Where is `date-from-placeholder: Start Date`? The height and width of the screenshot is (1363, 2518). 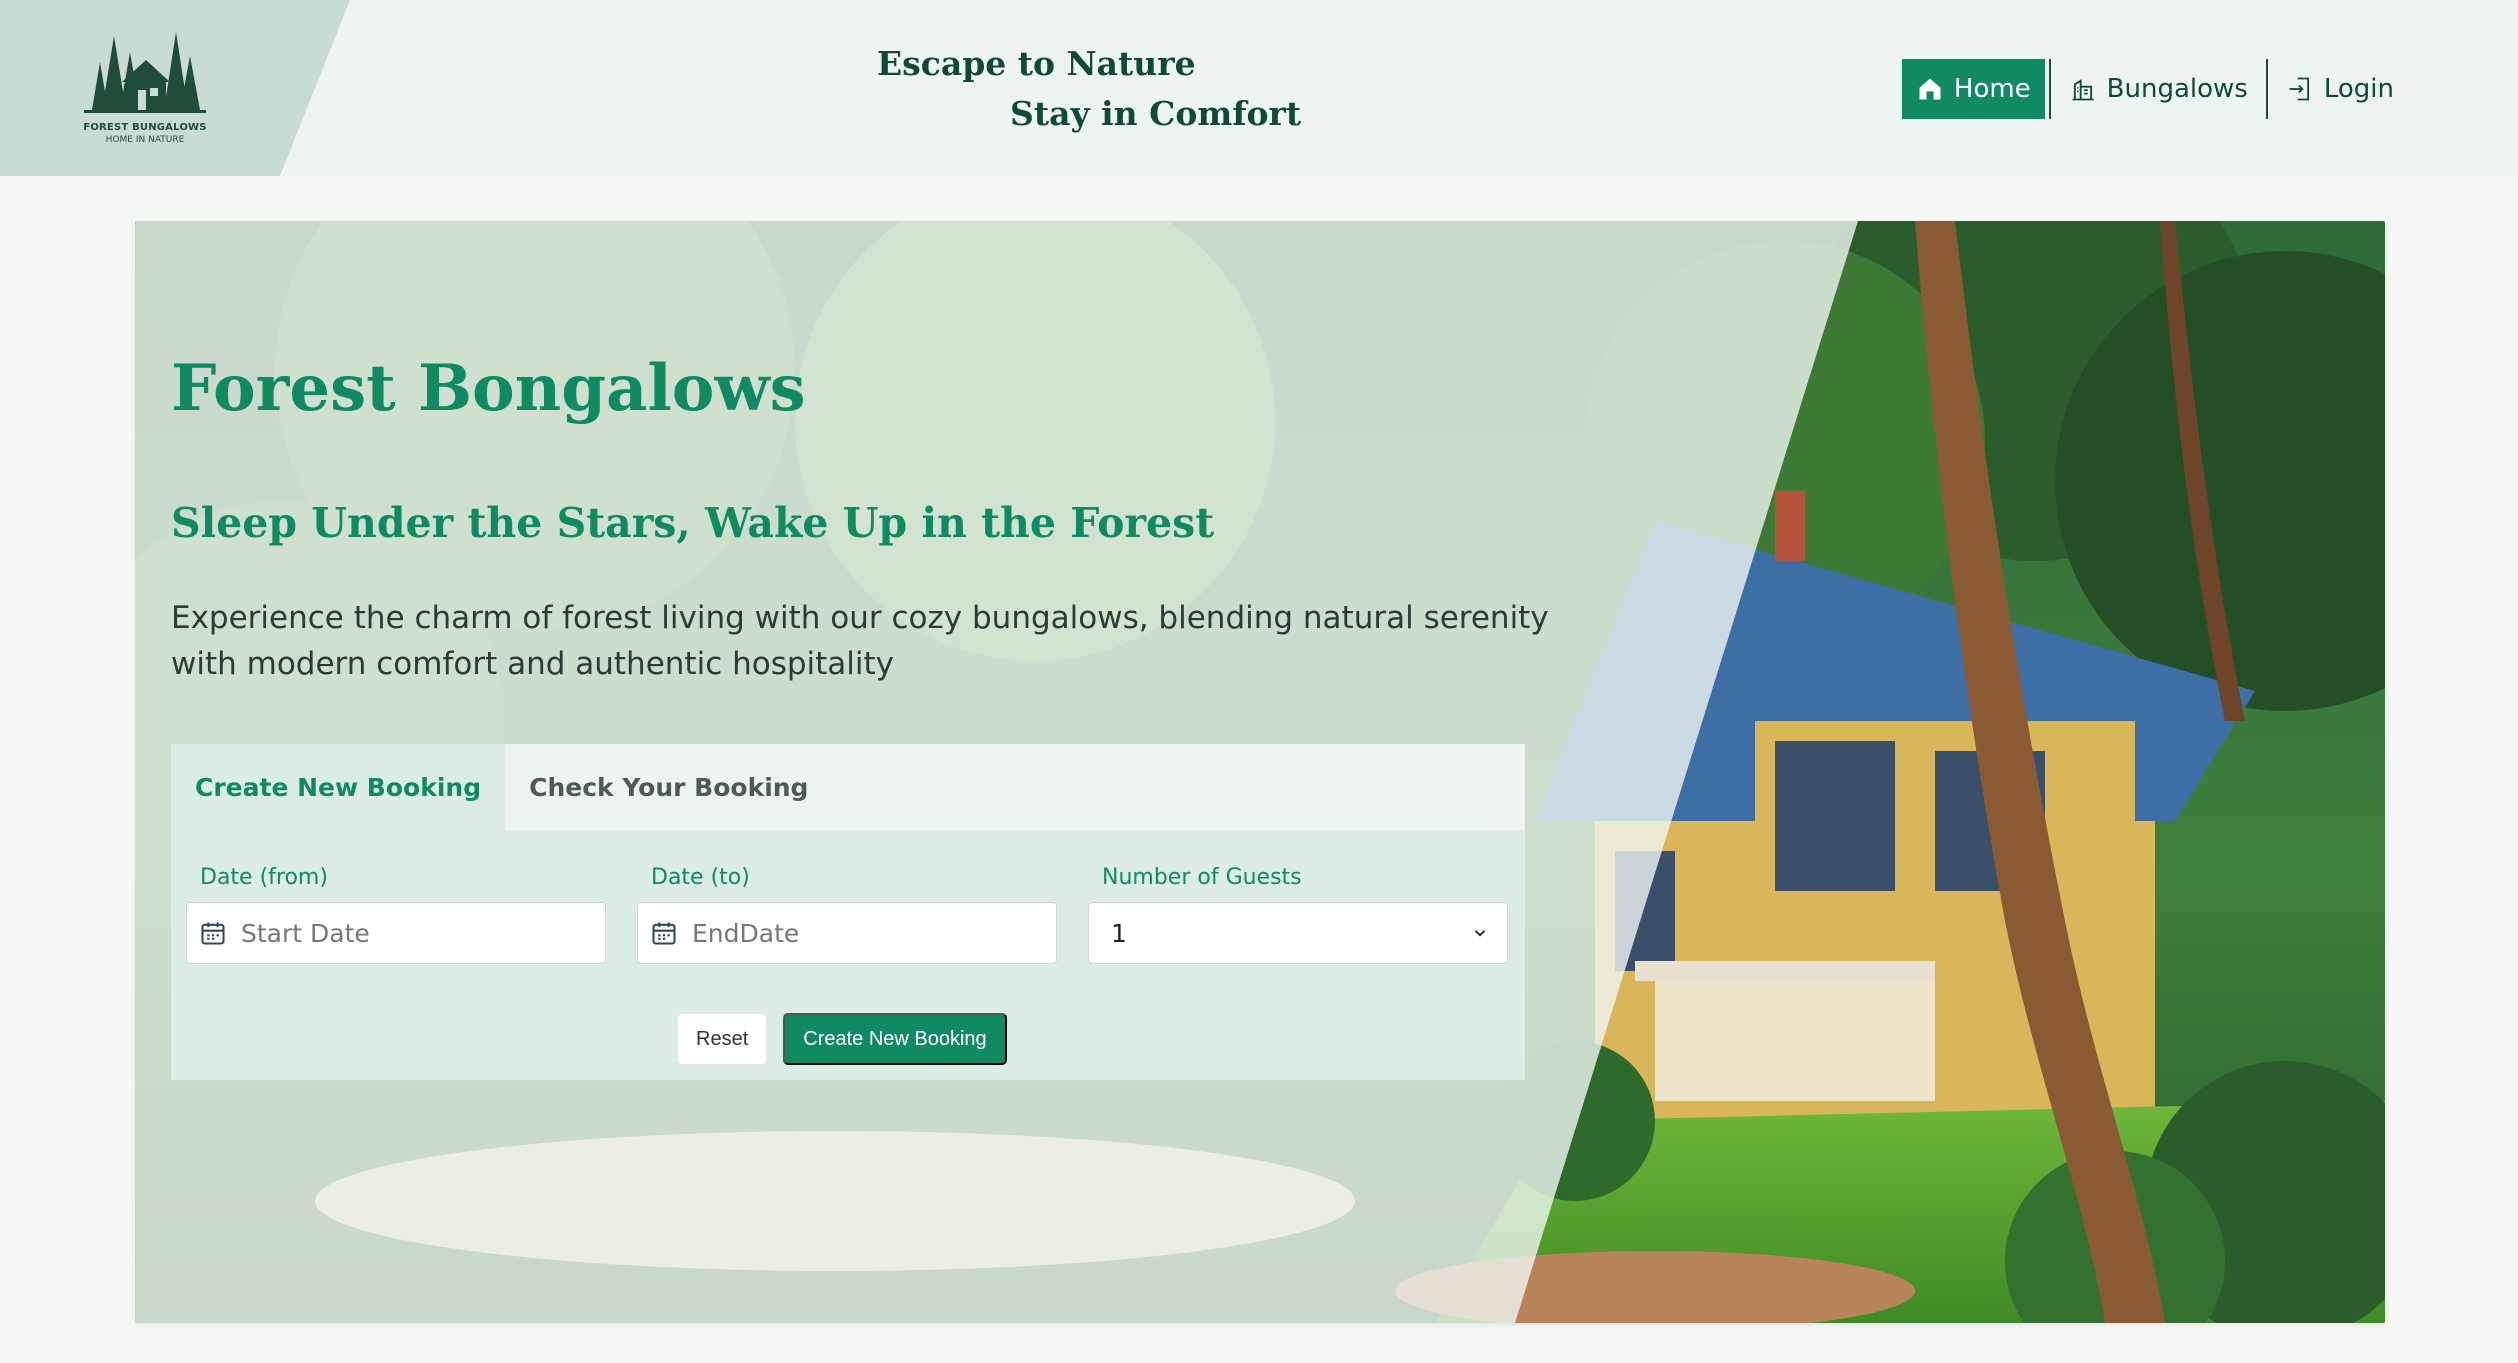 date-from-placeholder: Start Date is located at coordinates (305, 933).